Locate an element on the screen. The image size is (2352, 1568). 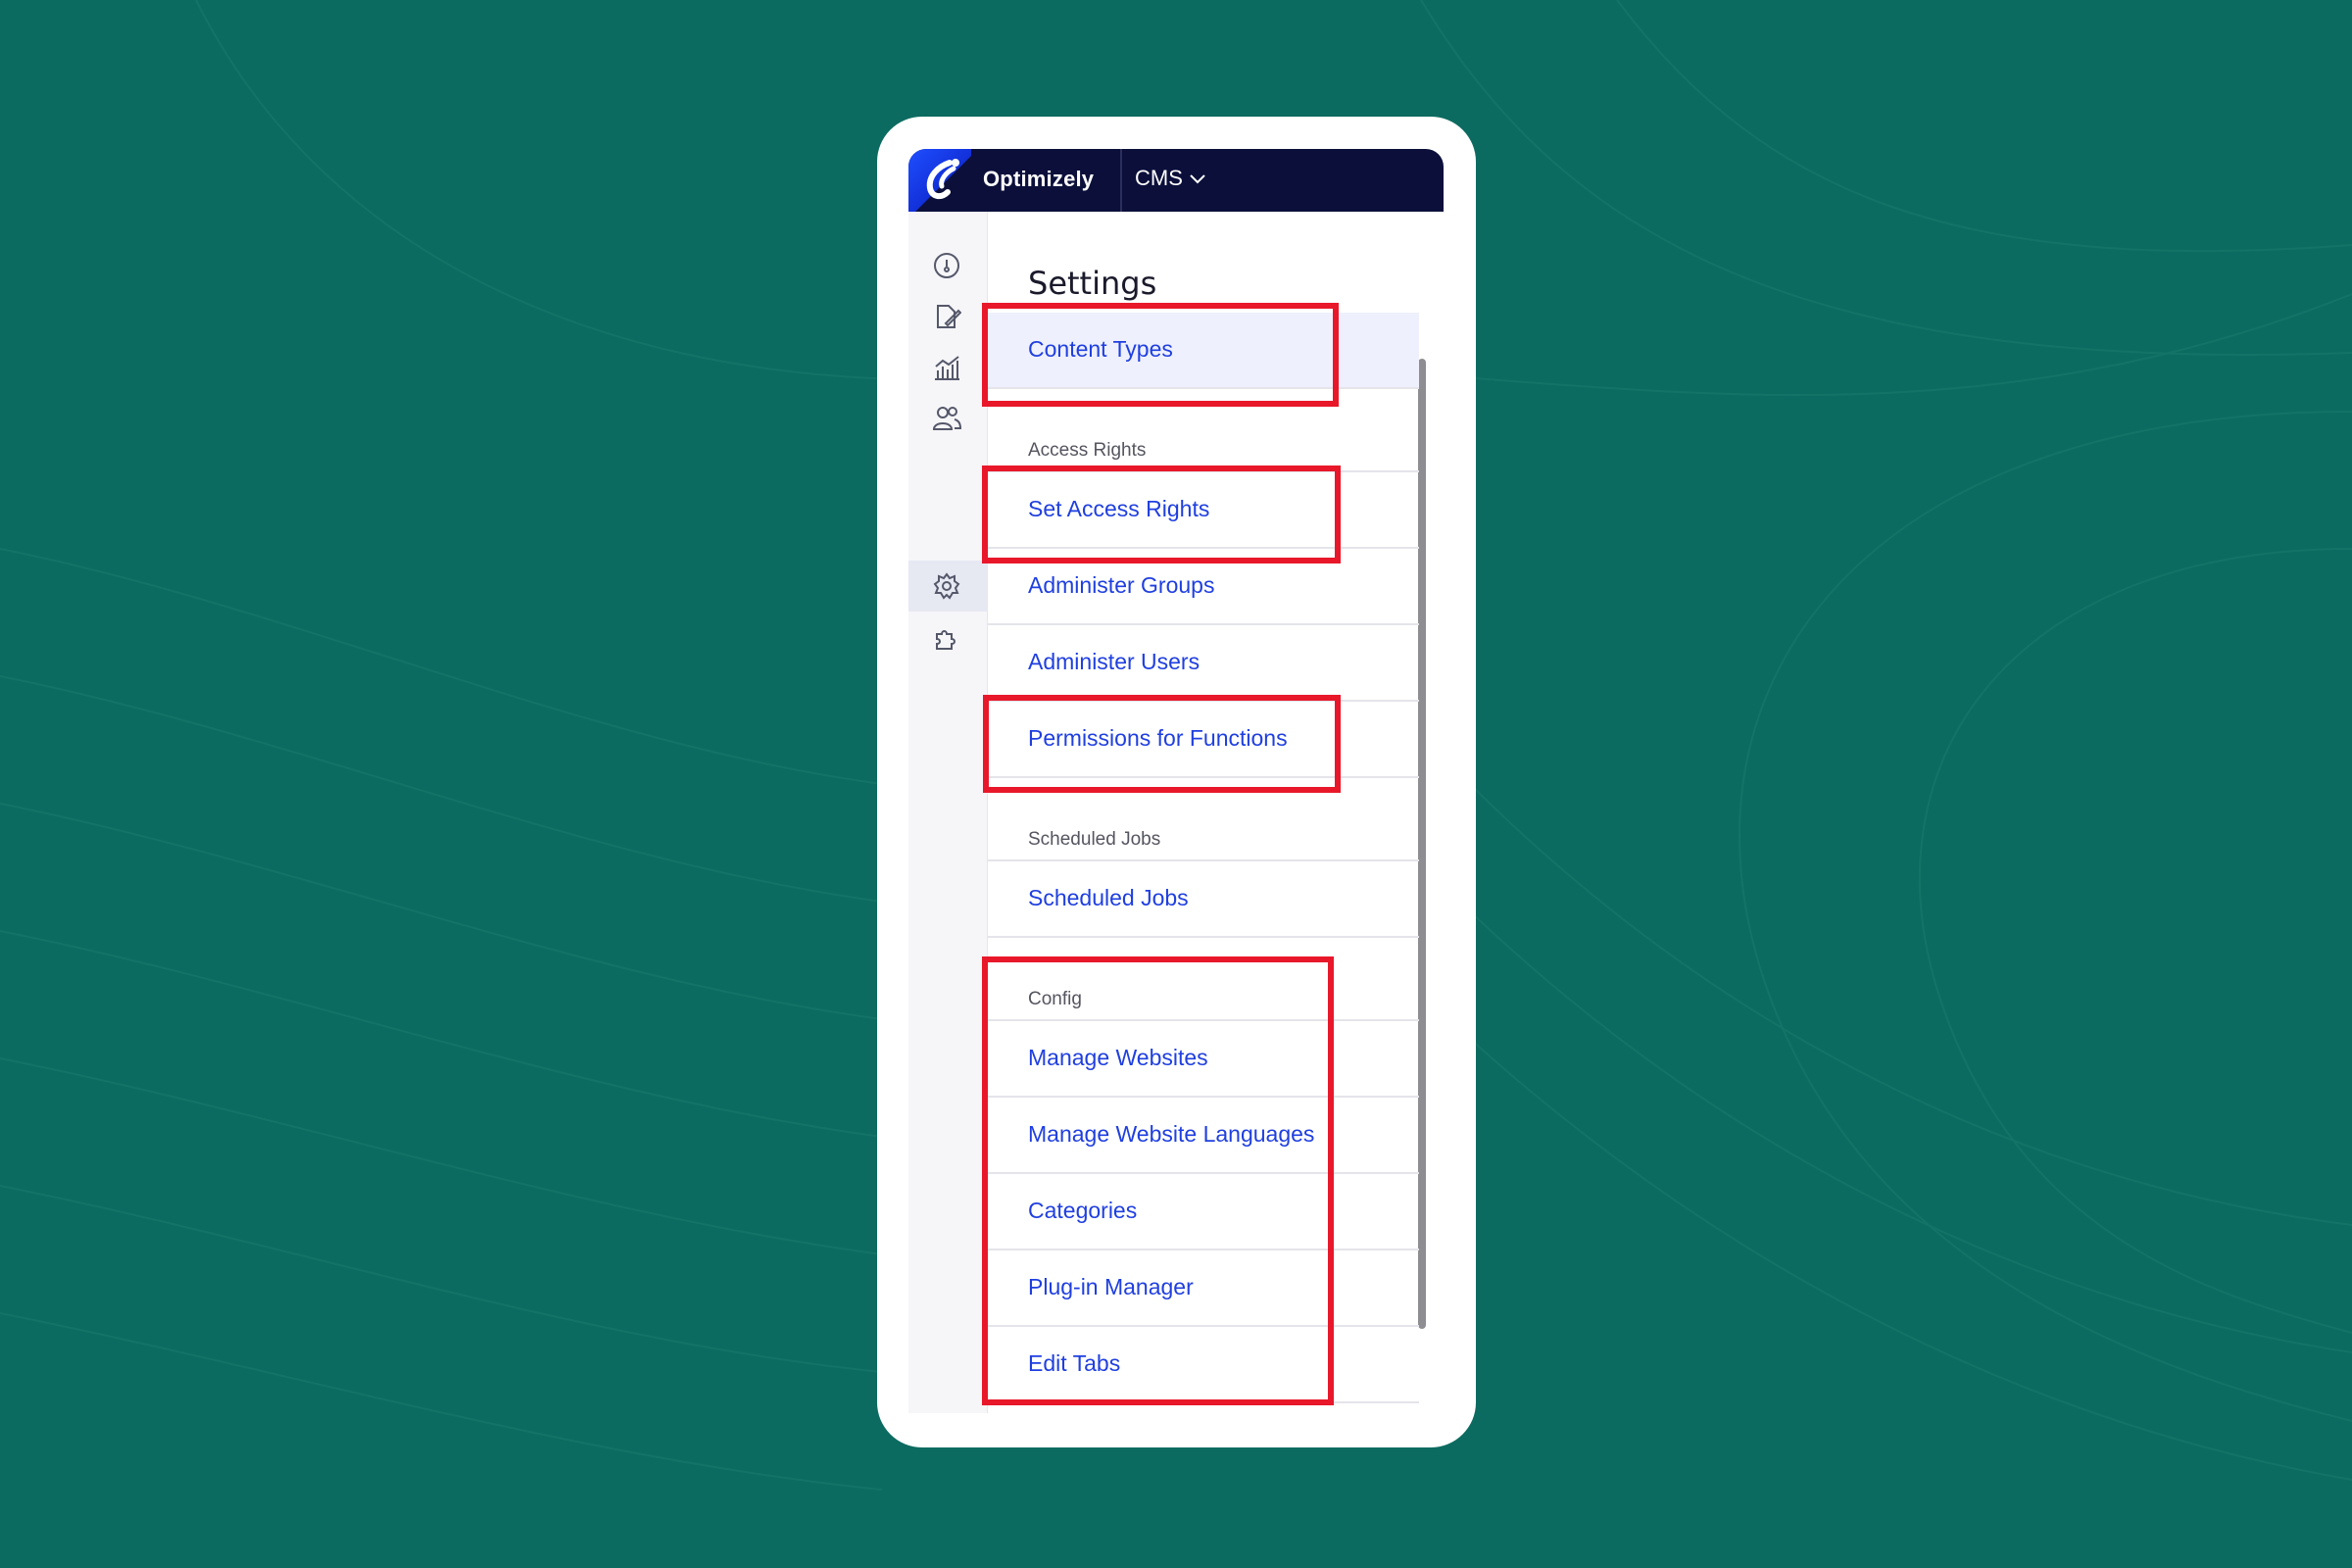
sidebar is located at coordinates (948, 812).